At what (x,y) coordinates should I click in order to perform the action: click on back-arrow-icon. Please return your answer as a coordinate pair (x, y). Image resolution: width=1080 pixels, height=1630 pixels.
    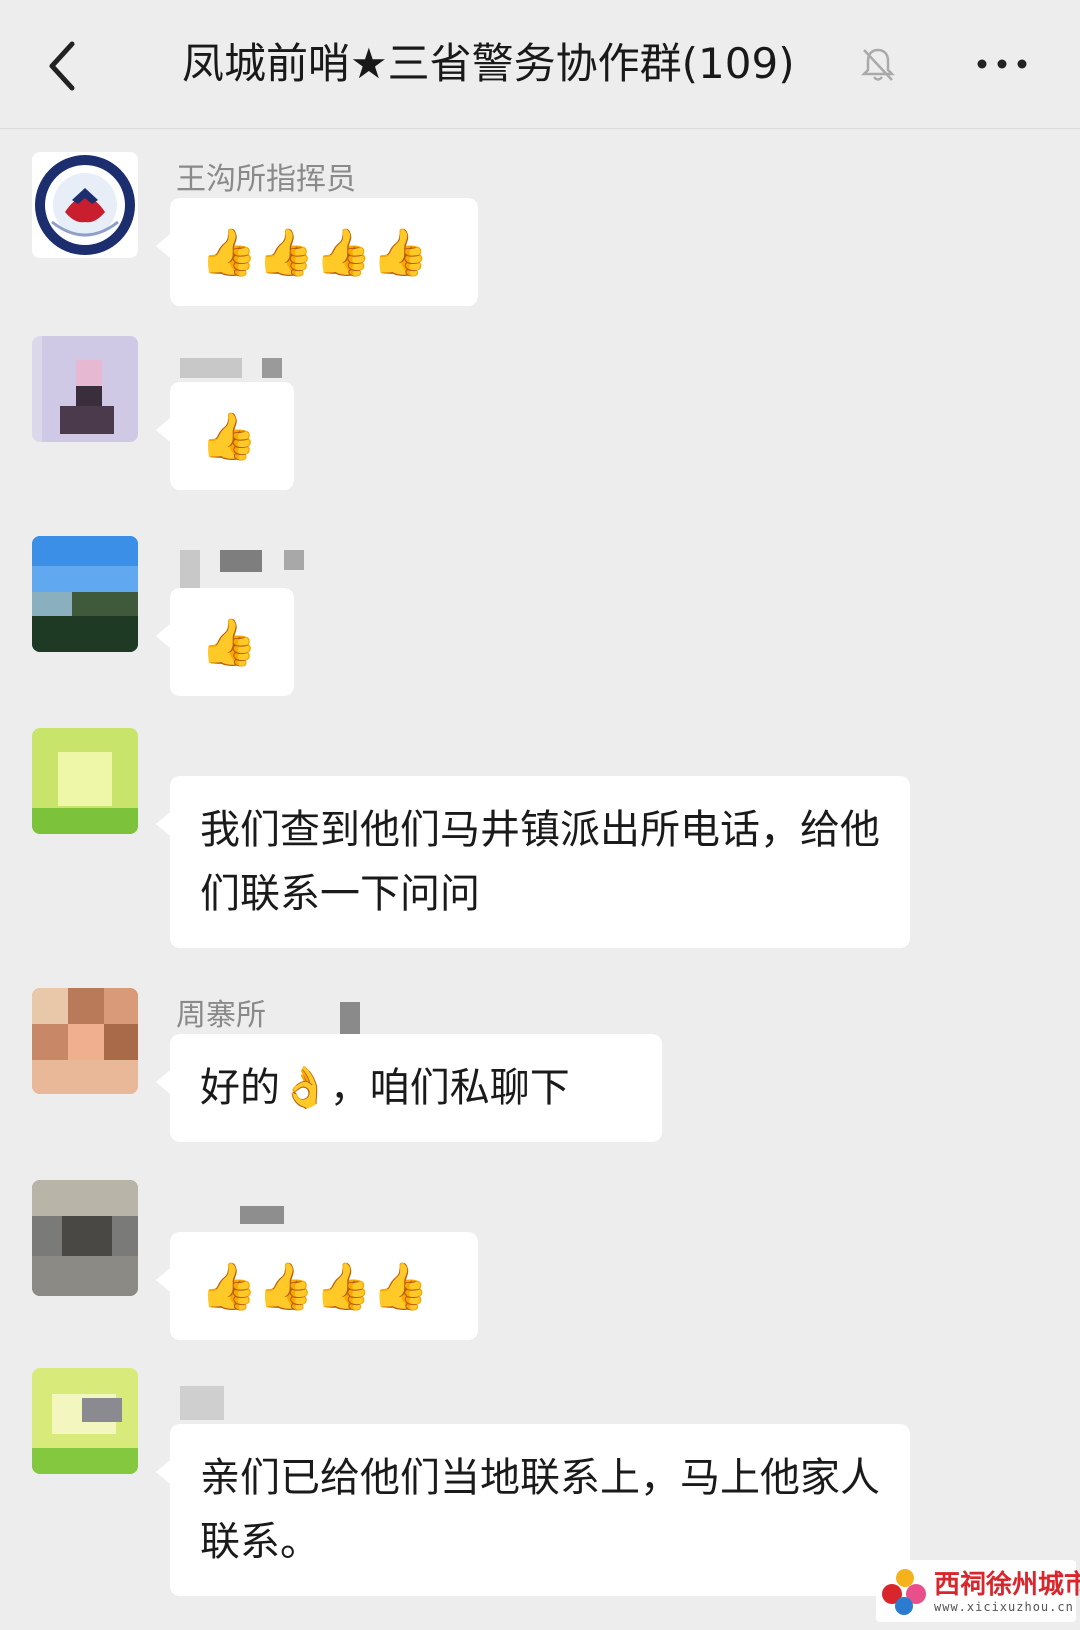
    Looking at the image, I should click on (62, 66).